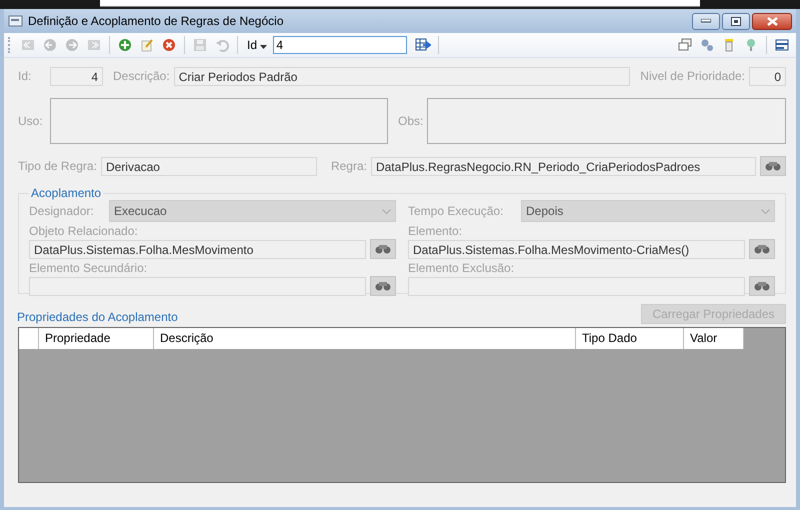  Describe the element at coordinates (219, 121) in the screenshot. I see `uso-text-area` at that location.